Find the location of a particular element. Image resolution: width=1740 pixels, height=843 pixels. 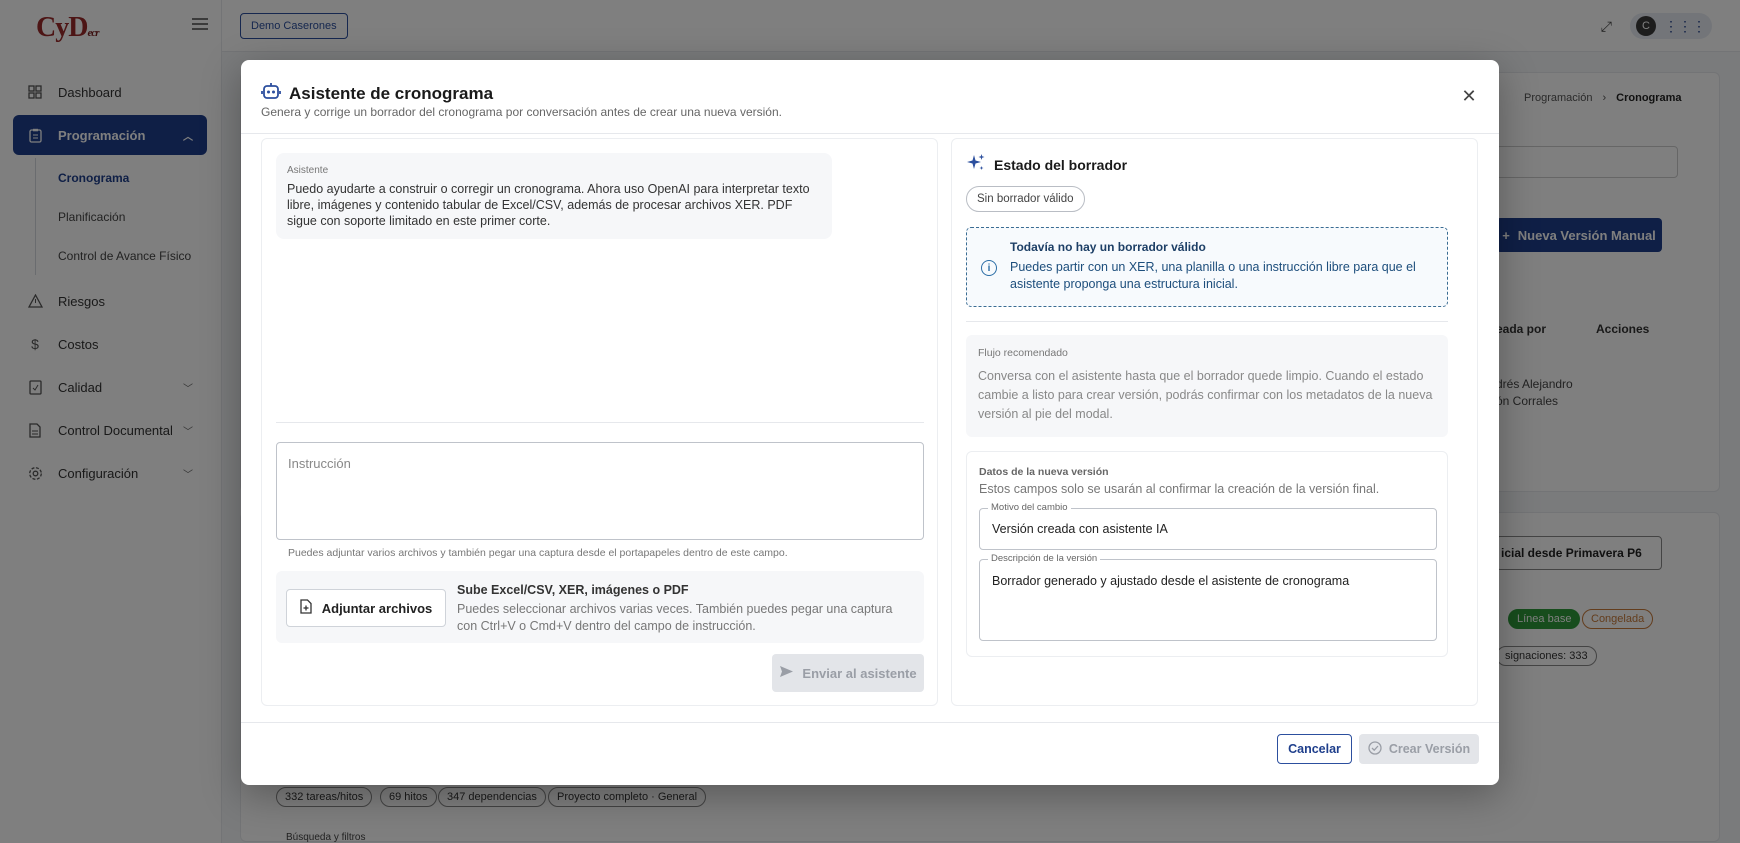

change-reason-field: Motivo del cambio is located at coordinates (1208, 526).